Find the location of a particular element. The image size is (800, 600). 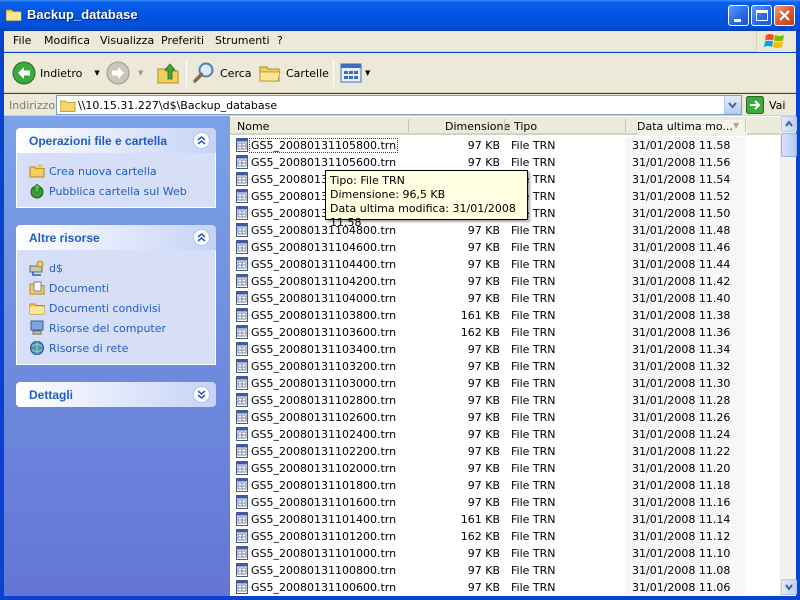

address-dropdown-button is located at coordinates (732, 105).